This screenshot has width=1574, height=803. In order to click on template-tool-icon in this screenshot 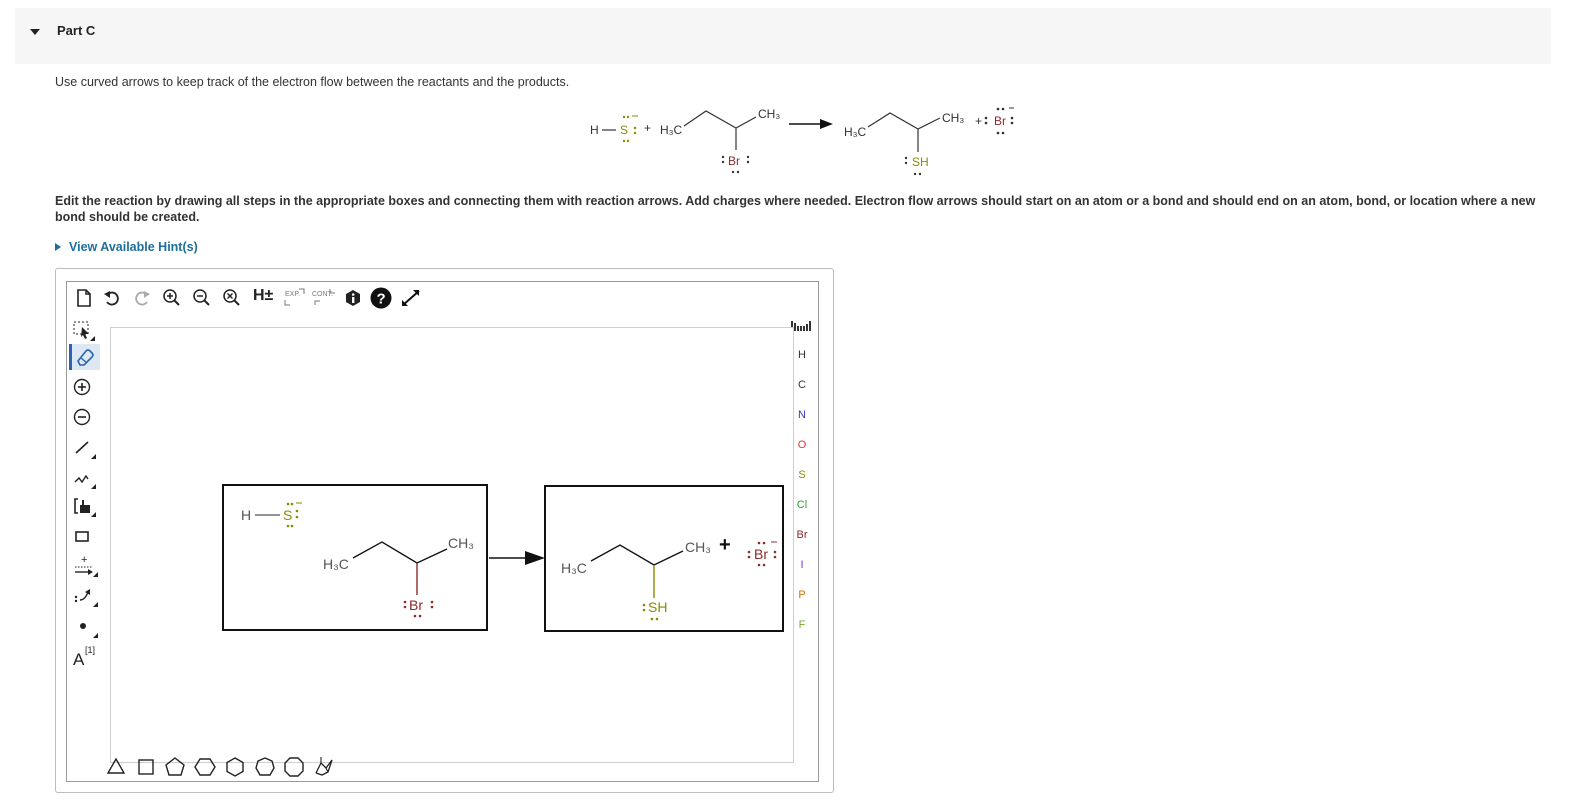, I will do `click(85, 507)`.